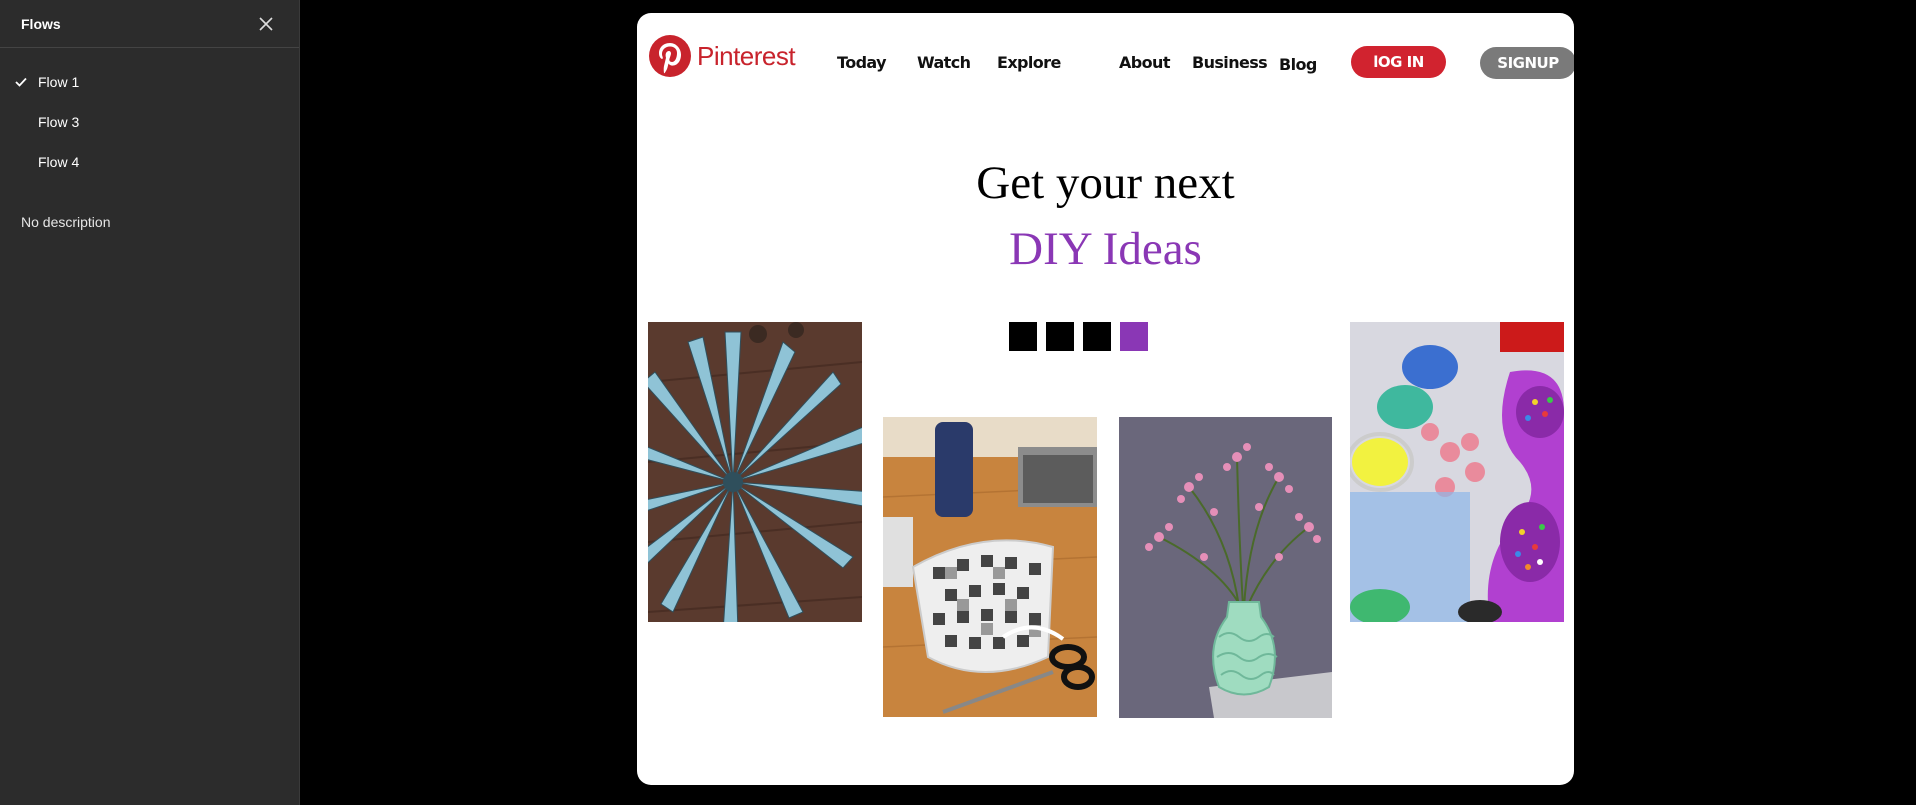 Image resolution: width=1916 pixels, height=805 pixels. I want to click on flow-item-label: Flow 4, so click(59, 162).